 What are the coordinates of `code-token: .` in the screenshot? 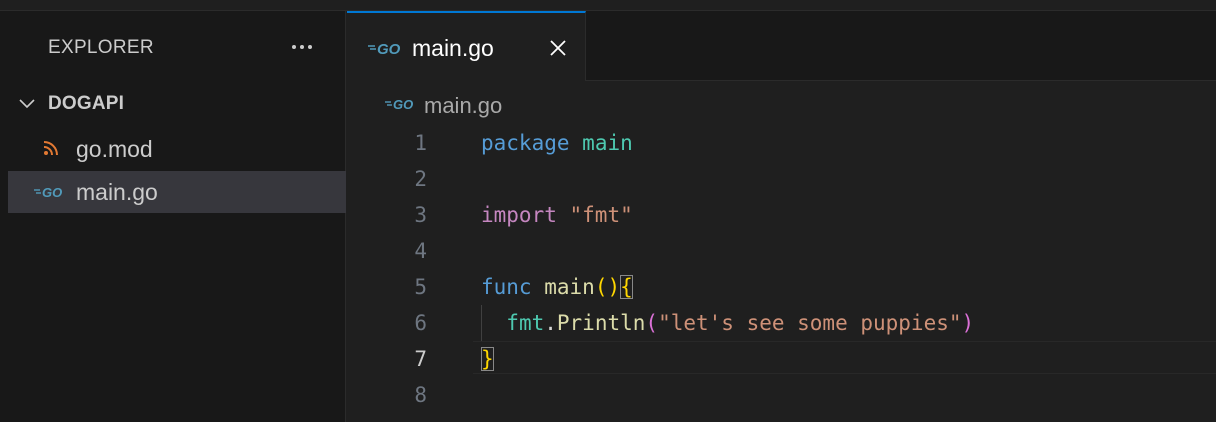 It's located at (550, 323).